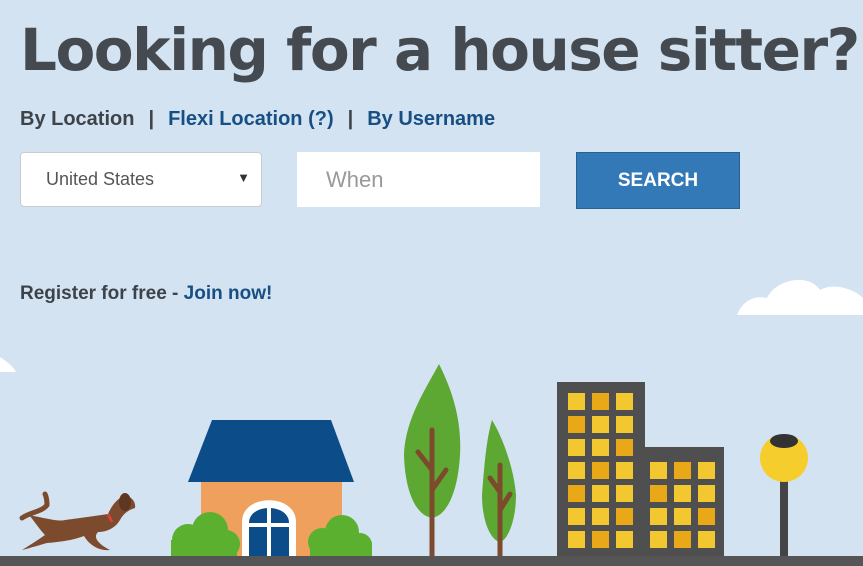 The image size is (863, 566). Describe the element at coordinates (77, 521) in the screenshot. I see `dog-icon` at that location.